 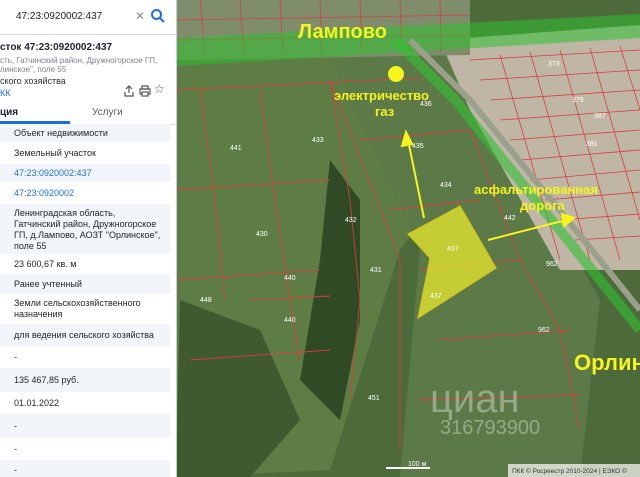 What do you see at coordinates (262, 234) in the screenshot?
I see `parcel-label: 430` at bounding box center [262, 234].